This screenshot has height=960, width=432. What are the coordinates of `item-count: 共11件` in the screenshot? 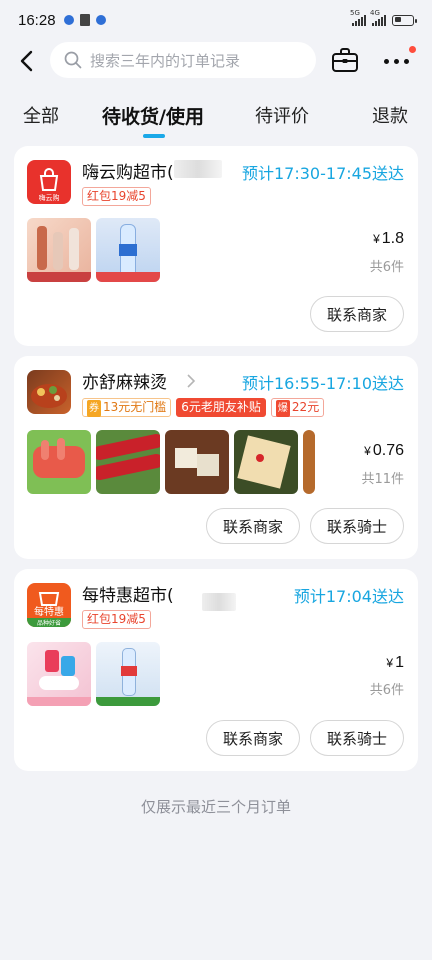 It's located at (382, 479).